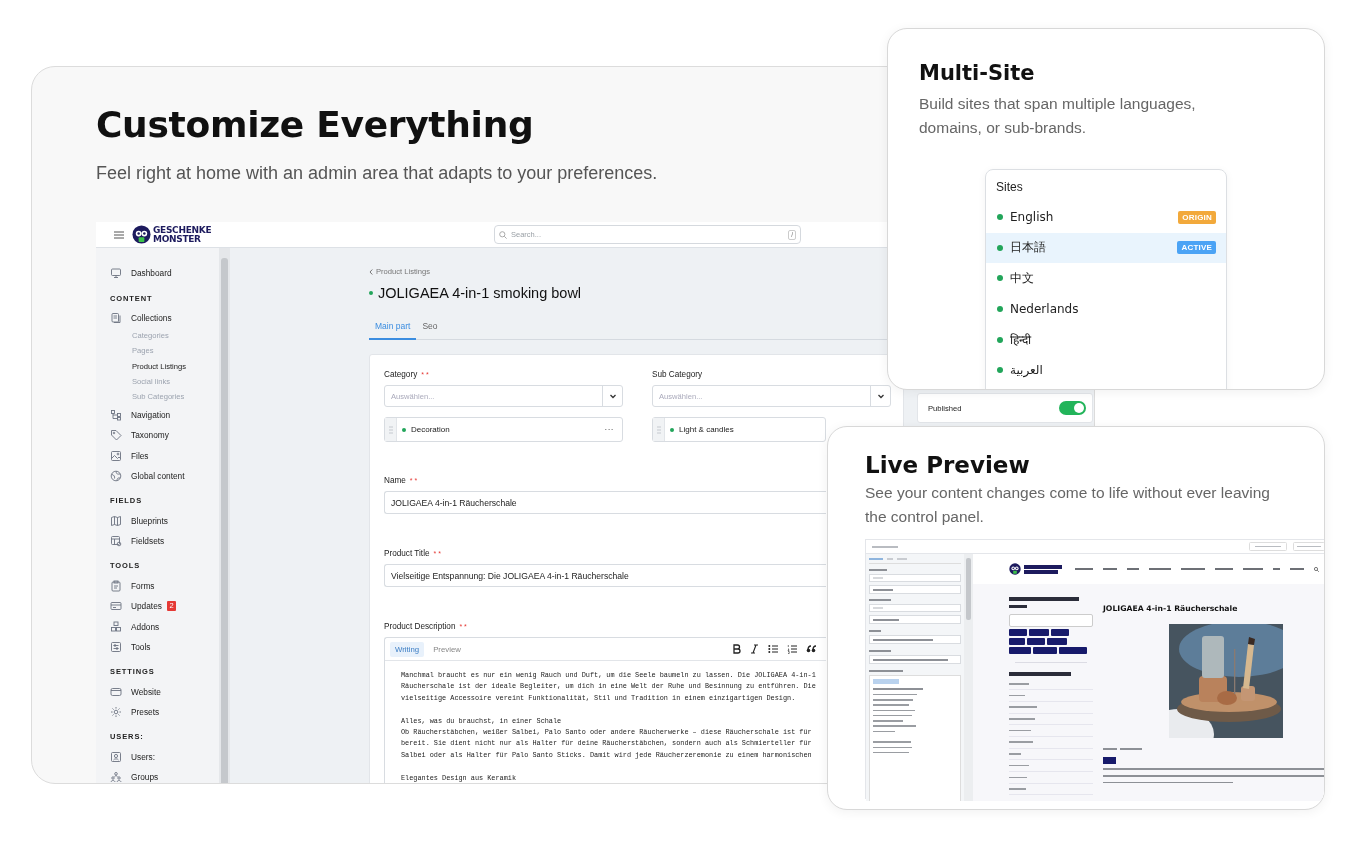 Image resolution: width=1356 pixels, height=841 pixels. I want to click on sidebar-item: Fieldsets, so click(160, 541).